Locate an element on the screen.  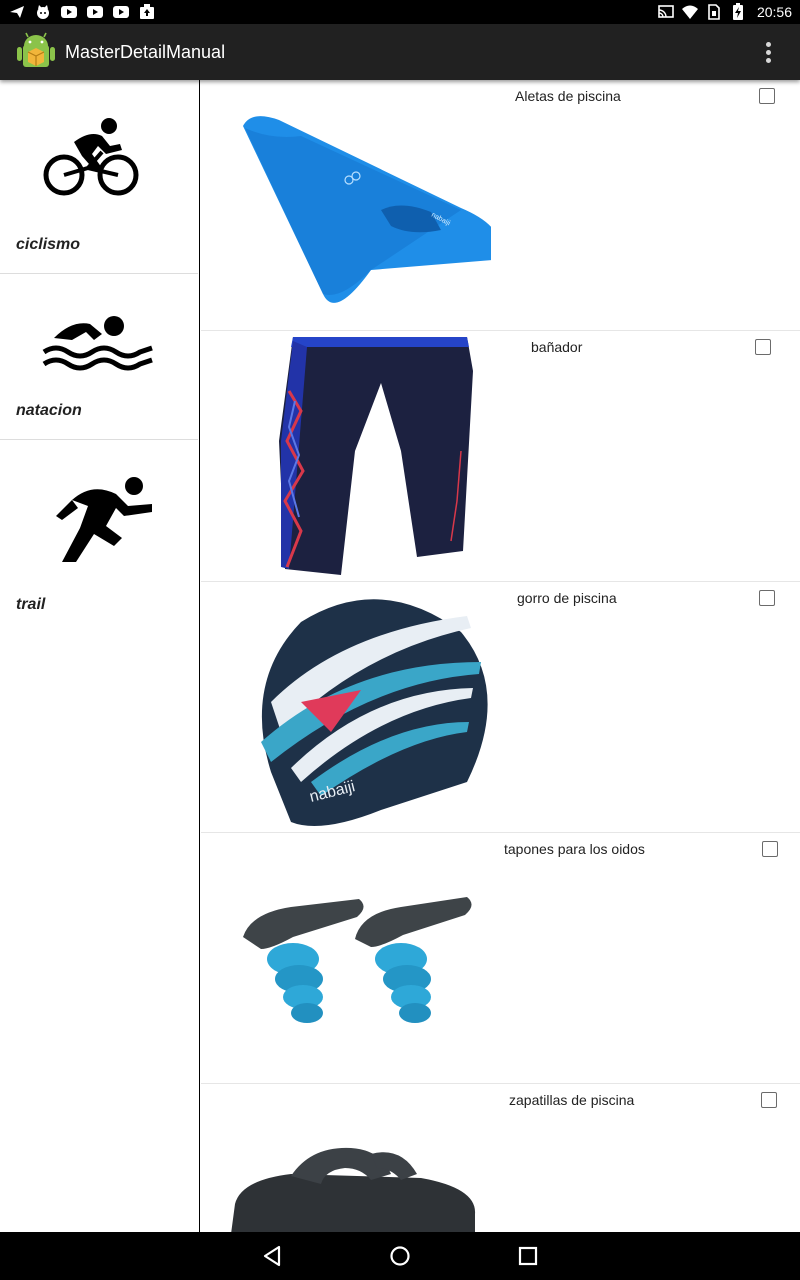
category-label: ciclismo is located at coordinates (48, 244).